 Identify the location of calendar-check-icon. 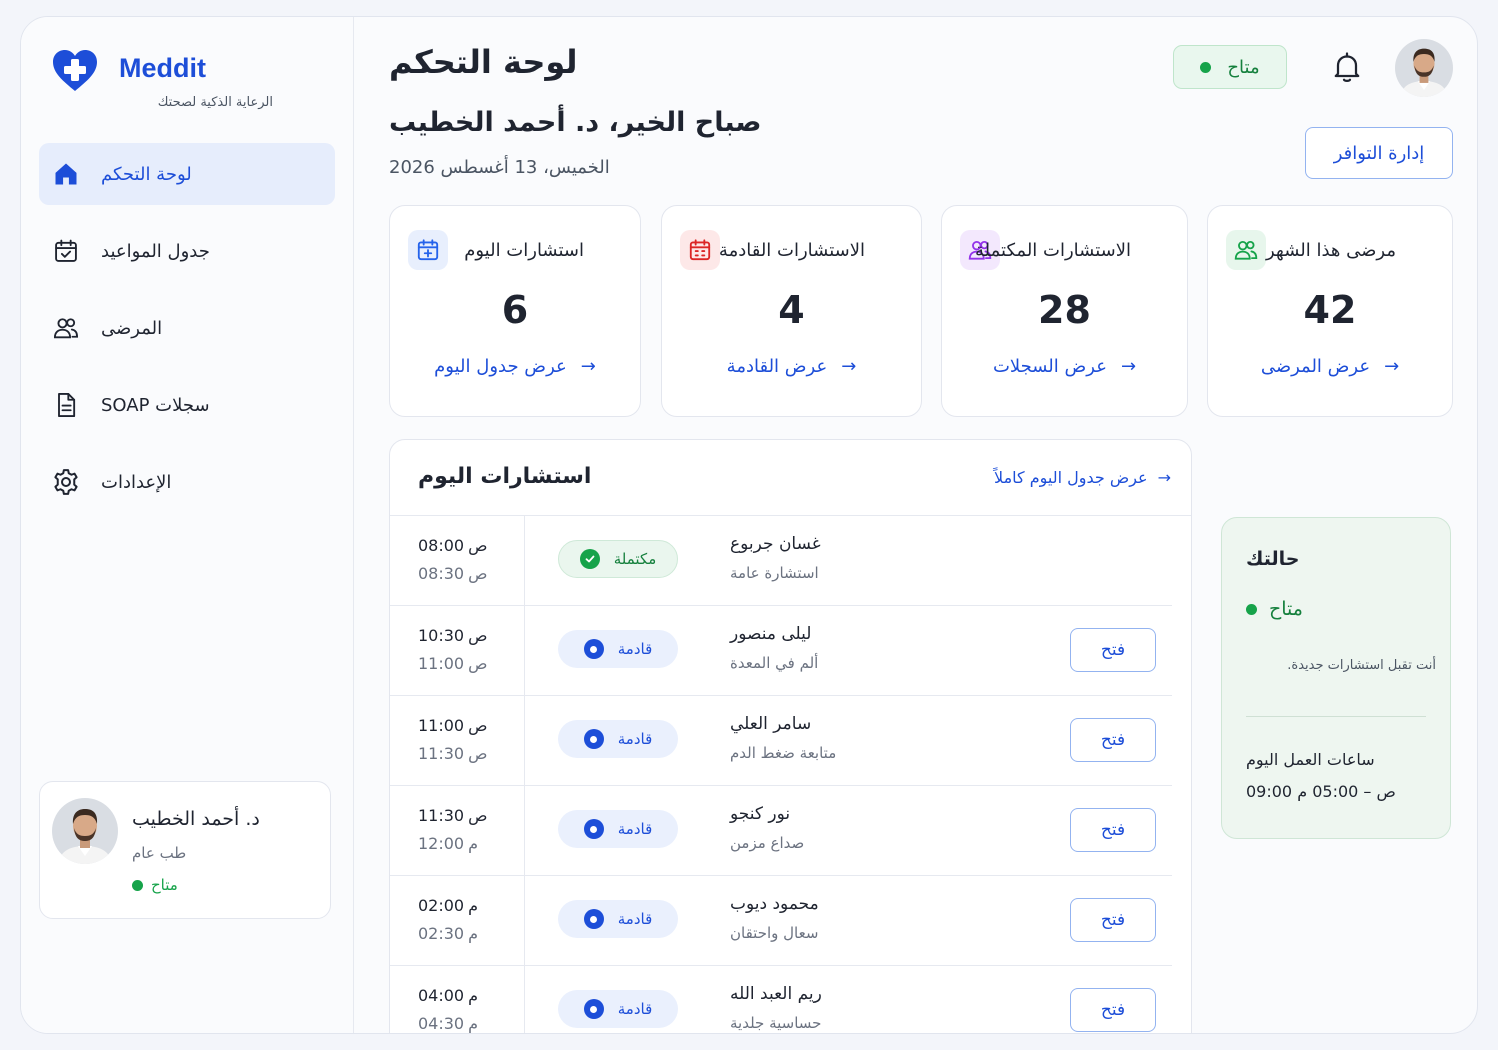
(66, 251).